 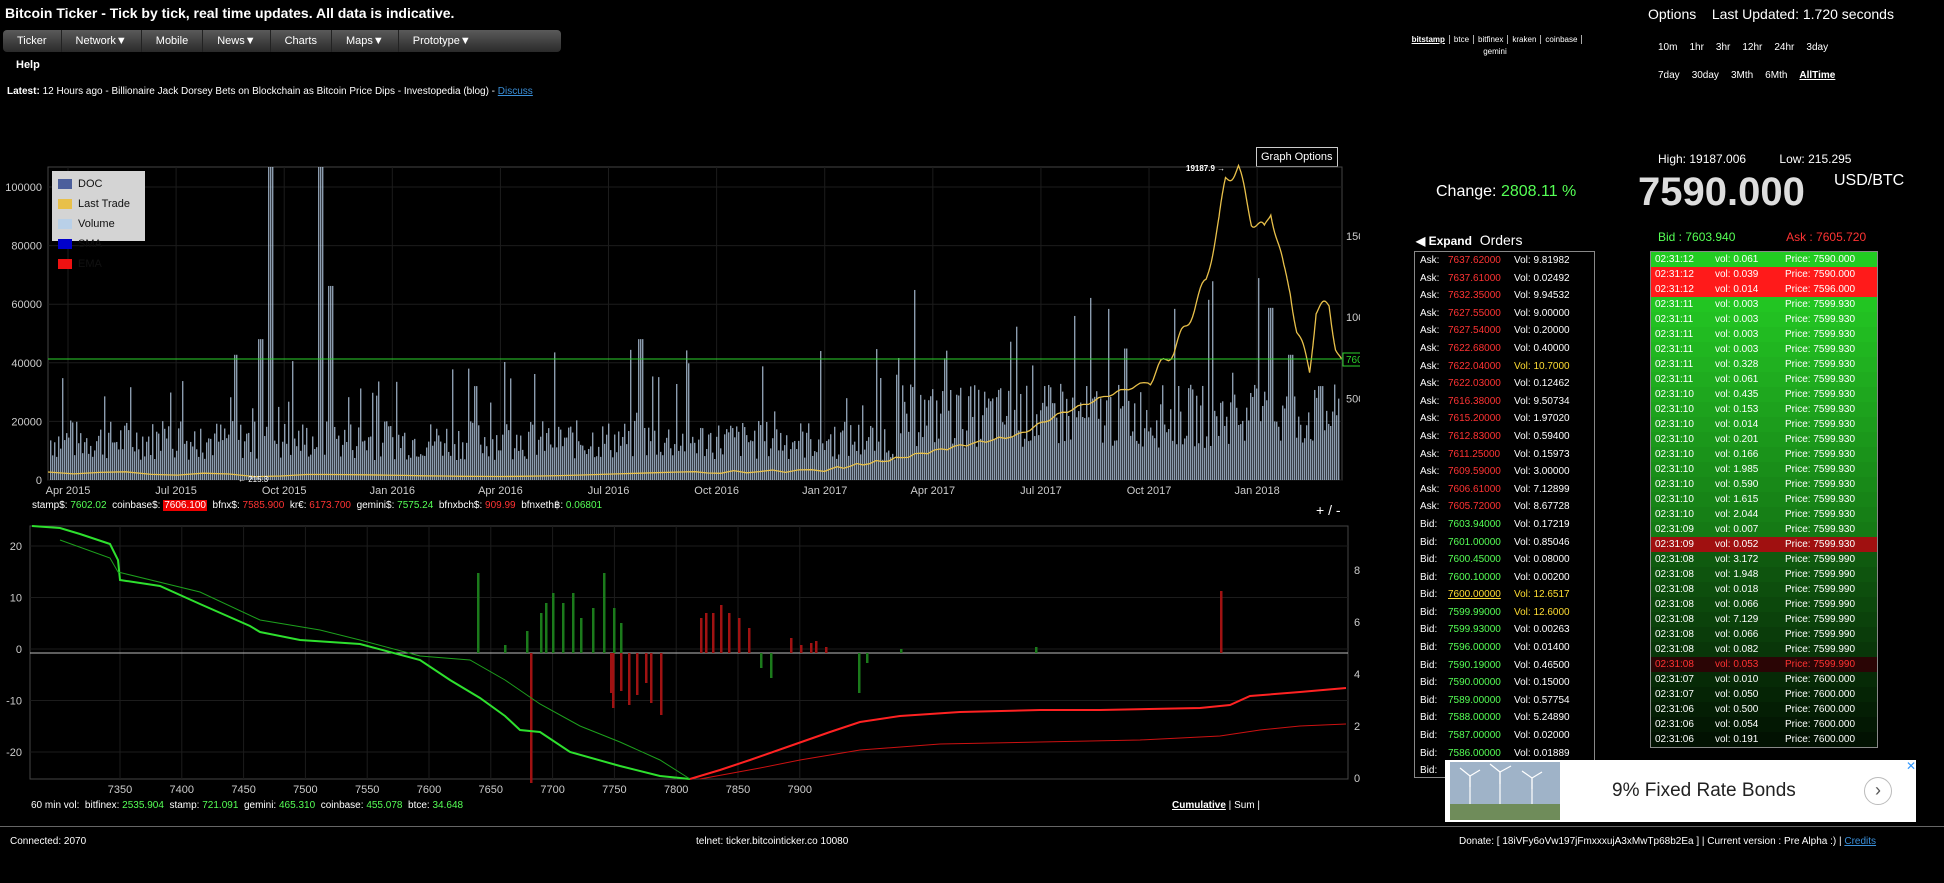 I want to click on range-12hr: 12hr, so click(x=1752, y=47).